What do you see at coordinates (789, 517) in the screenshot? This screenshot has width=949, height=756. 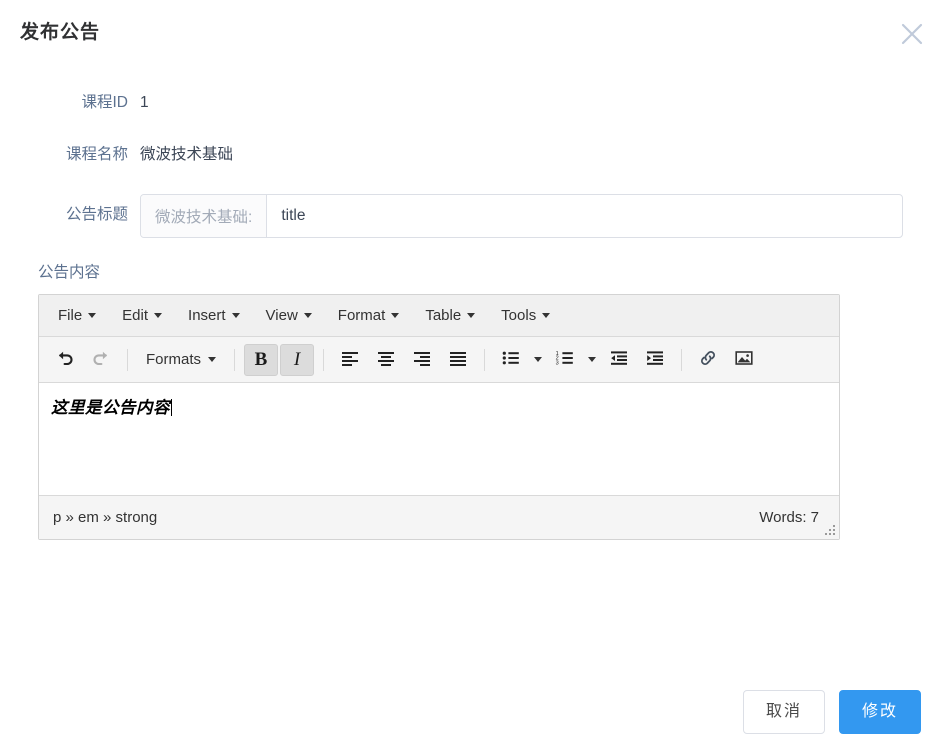 I see `word-count: Words: 7` at bounding box center [789, 517].